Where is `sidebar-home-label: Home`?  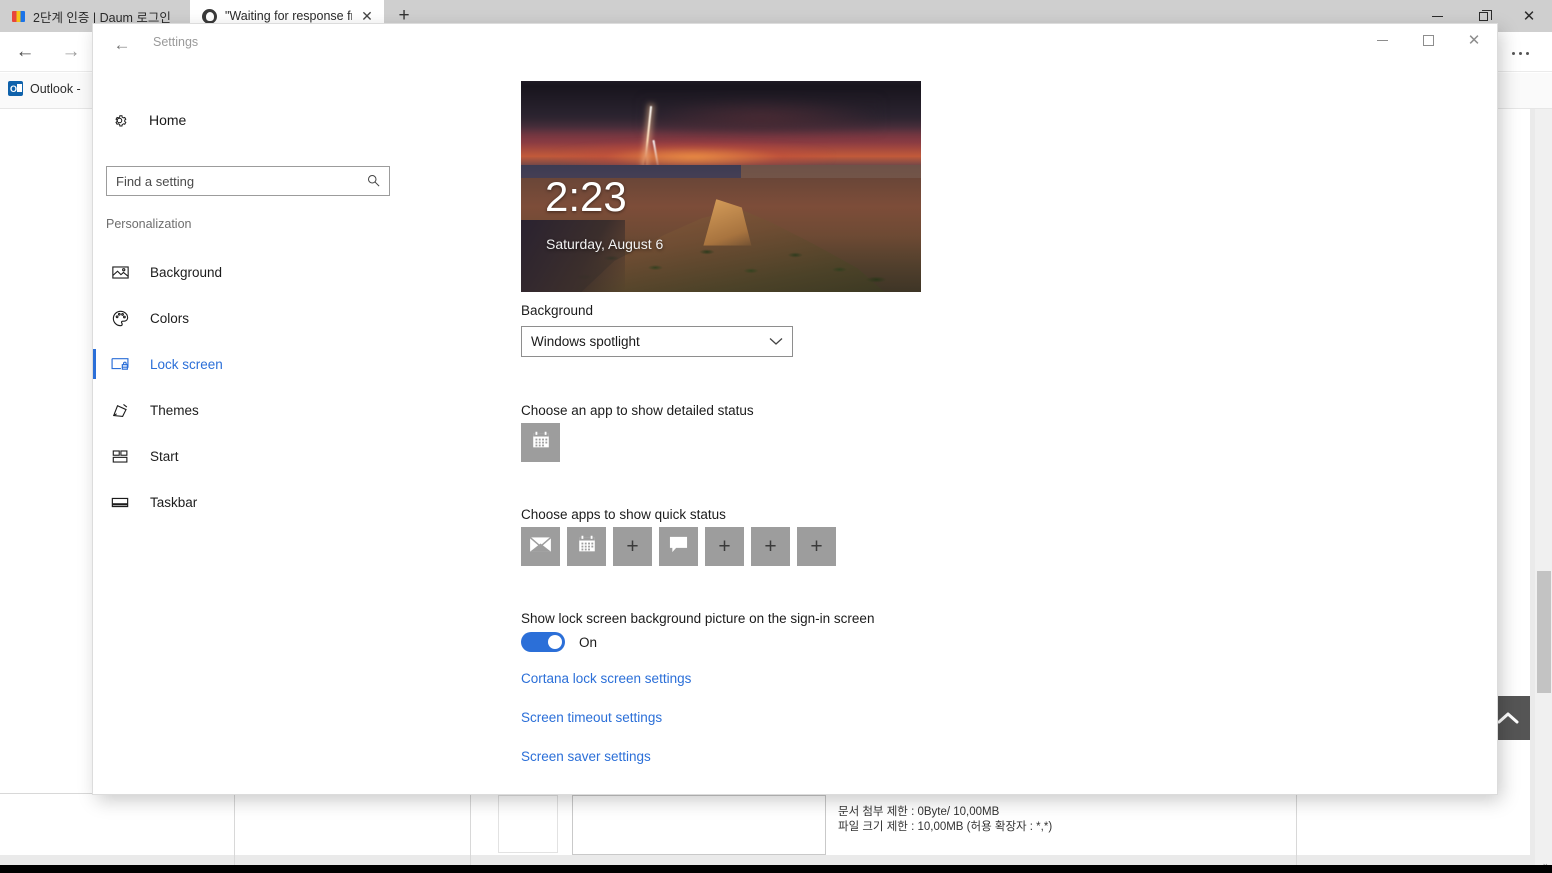
sidebar-home-label: Home is located at coordinates (168, 120).